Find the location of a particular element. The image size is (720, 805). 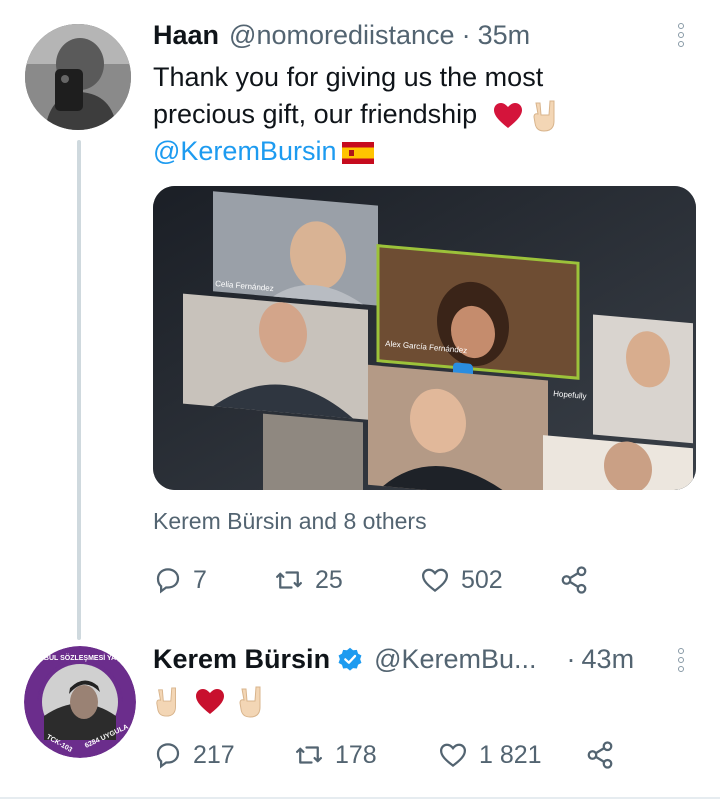

retweet-button: 178 is located at coordinates (365, 755).